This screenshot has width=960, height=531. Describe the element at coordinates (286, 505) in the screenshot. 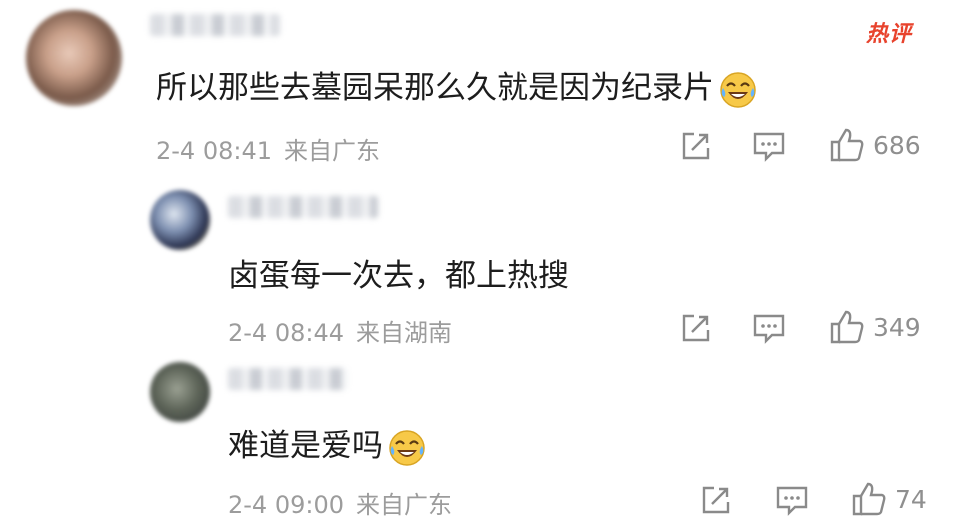

I see `comment-date: 2-4 09:00` at that location.